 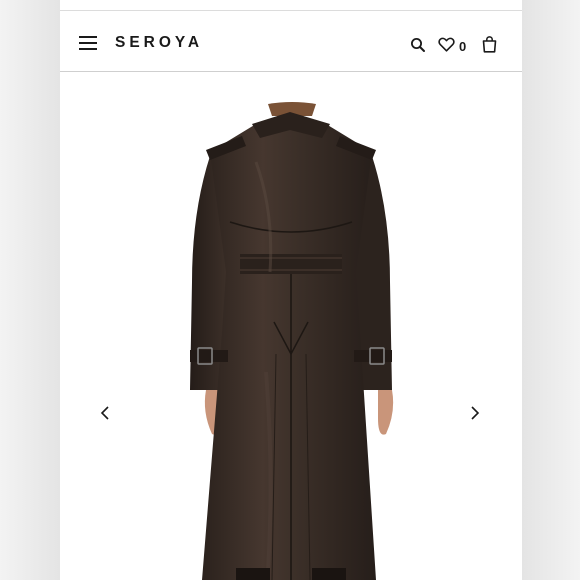 I want to click on shopping-bag-icon, so click(x=489, y=44).